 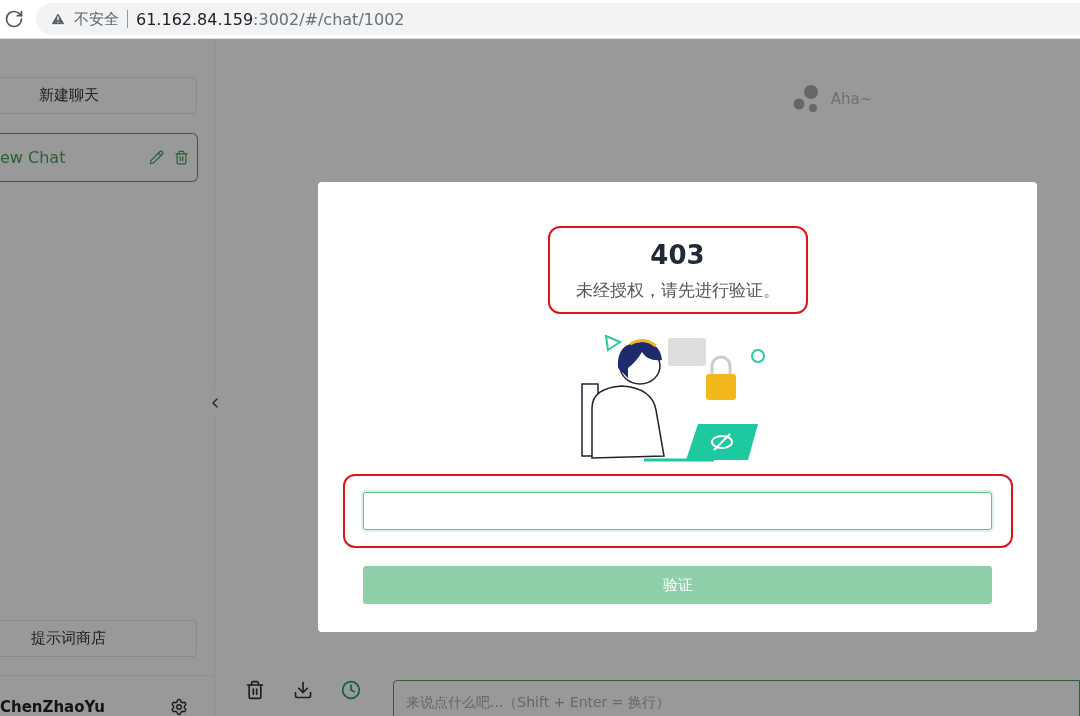 I want to click on settings-icon, so click(x=179, y=707).